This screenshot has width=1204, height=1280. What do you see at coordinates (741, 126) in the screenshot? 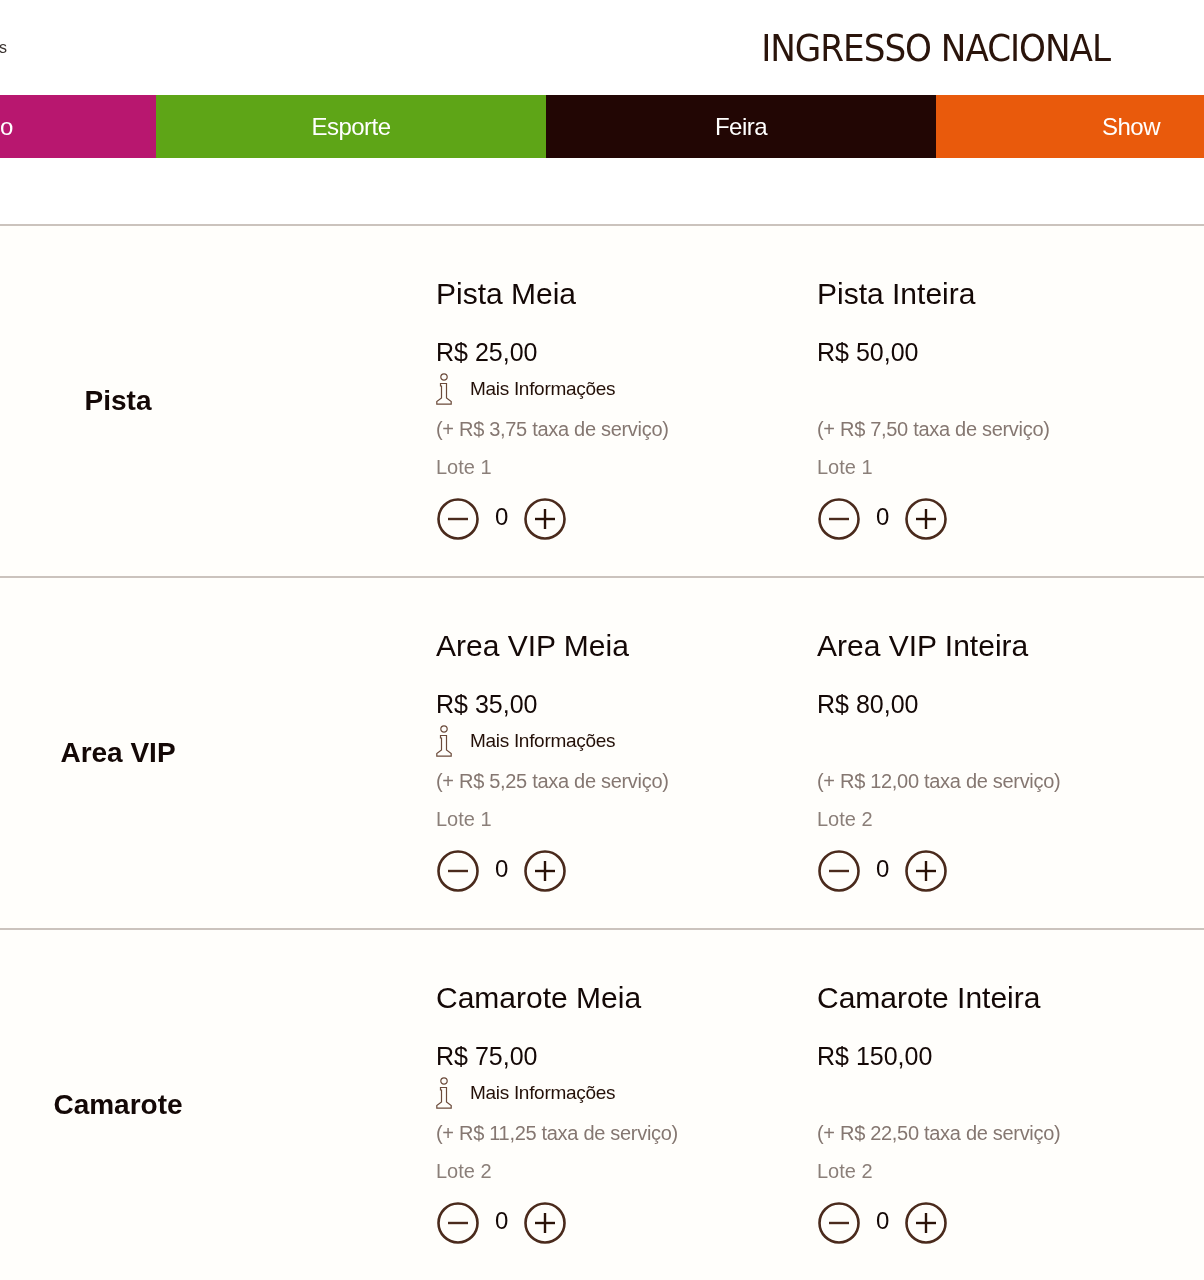
I see `category-tab: Feira` at bounding box center [741, 126].